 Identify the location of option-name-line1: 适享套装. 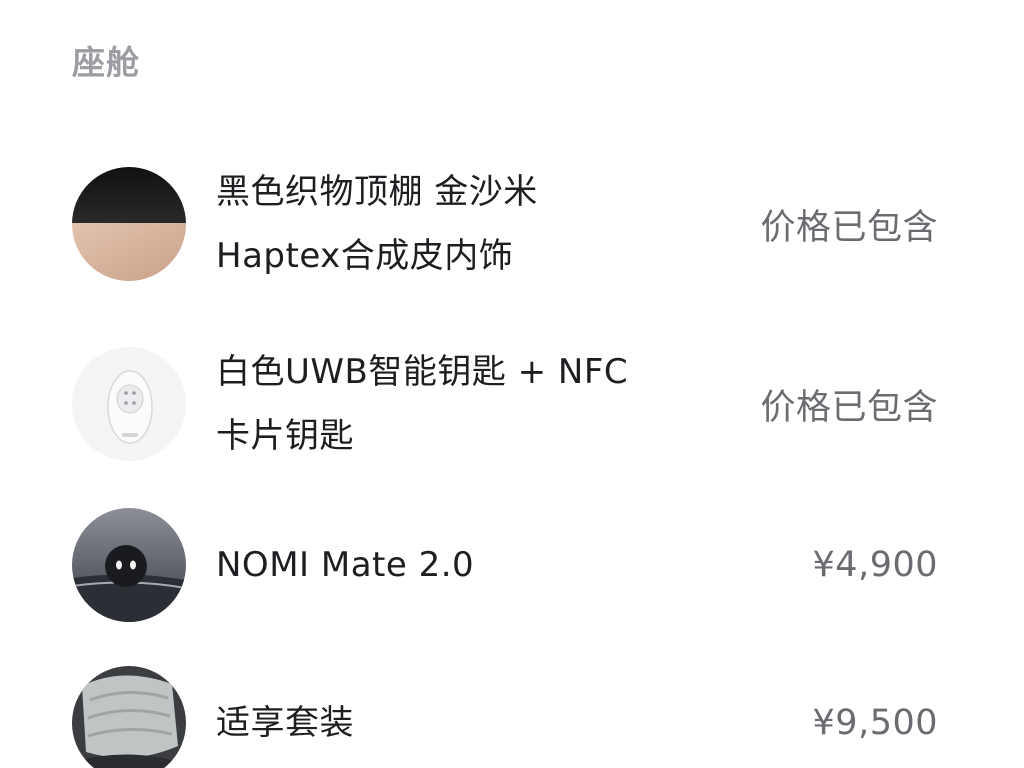
(285, 723).